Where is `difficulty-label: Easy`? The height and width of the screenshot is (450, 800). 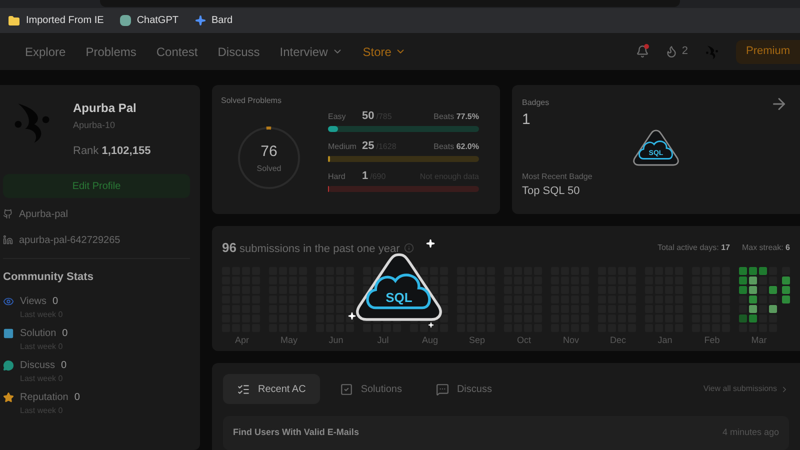
difficulty-label: Easy is located at coordinates (337, 117).